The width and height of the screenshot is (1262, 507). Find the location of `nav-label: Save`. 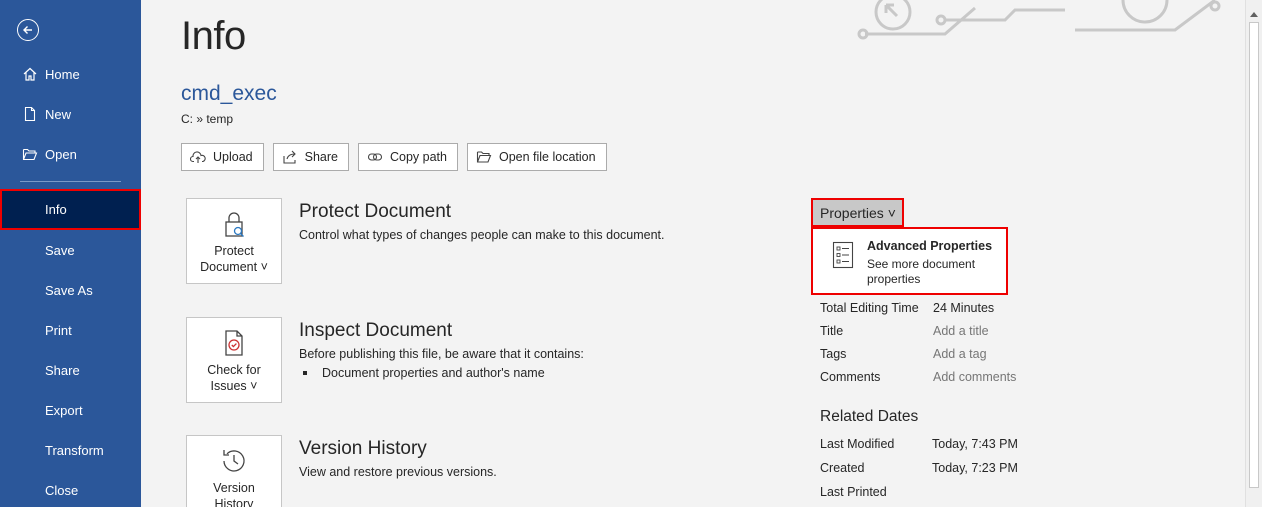

nav-label: Save is located at coordinates (60, 250).